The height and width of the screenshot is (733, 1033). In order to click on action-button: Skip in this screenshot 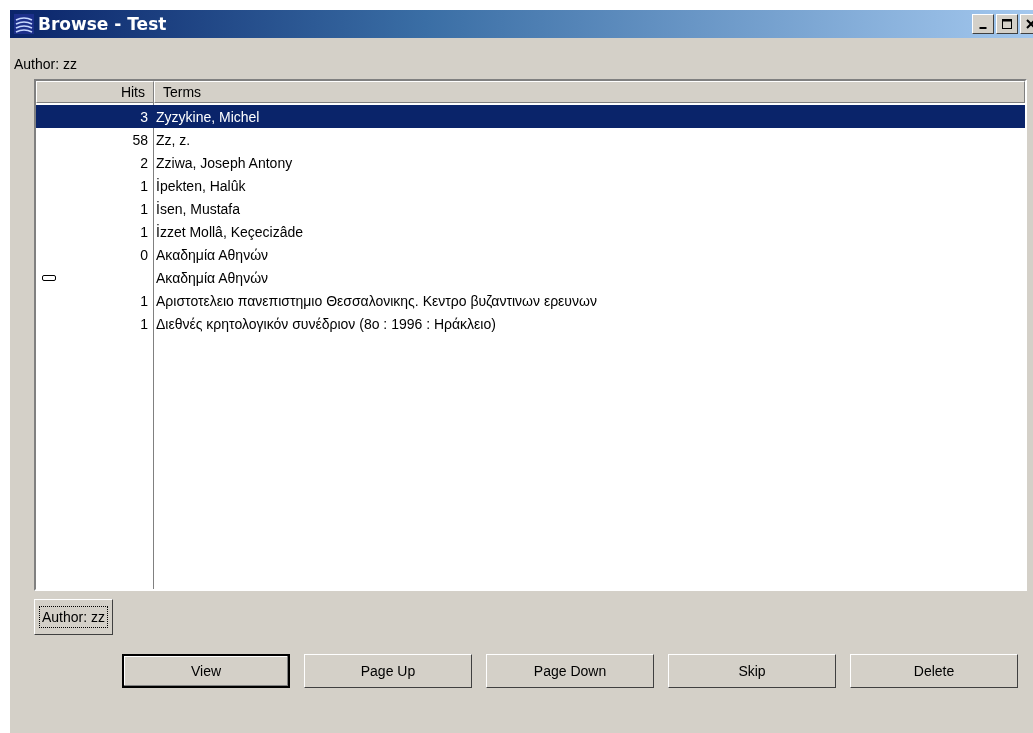, I will do `click(752, 671)`.